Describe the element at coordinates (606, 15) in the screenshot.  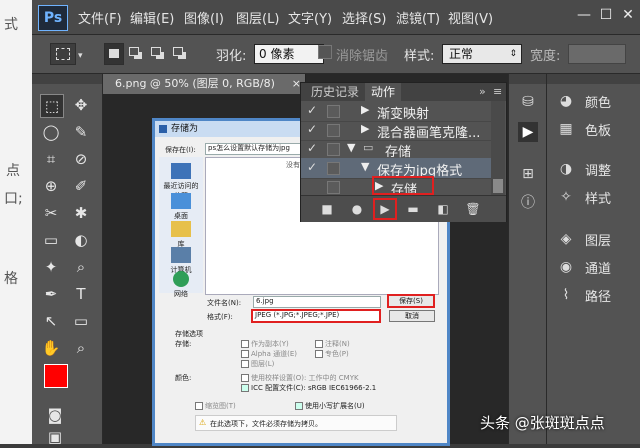
I see `restore-button: ☐` at that location.